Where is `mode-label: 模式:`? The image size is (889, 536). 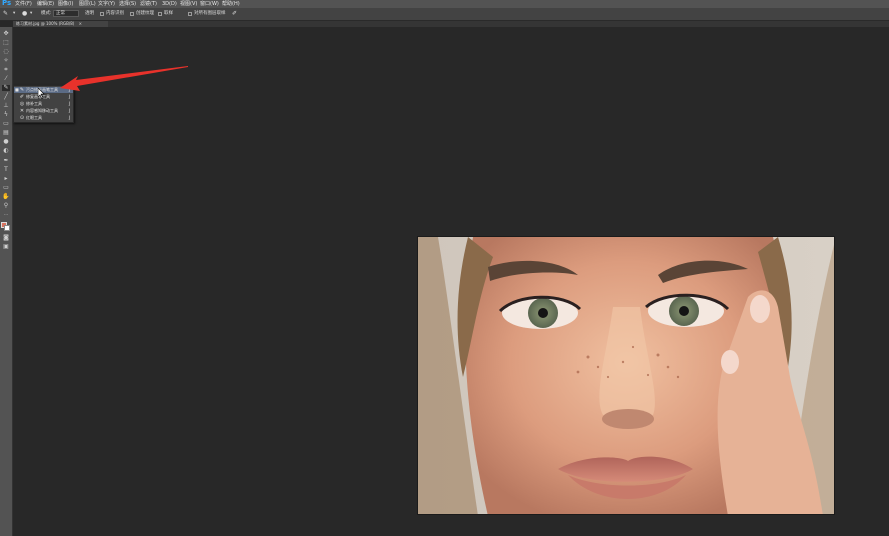
mode-label: 模式: is located at coordinates (46, 13).